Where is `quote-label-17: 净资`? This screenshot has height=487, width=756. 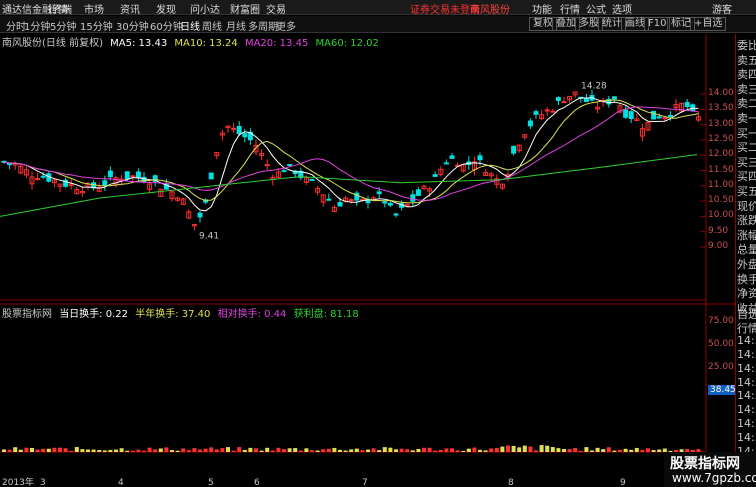 quote-label-17: 净资 is located at coordinates (746, 294).